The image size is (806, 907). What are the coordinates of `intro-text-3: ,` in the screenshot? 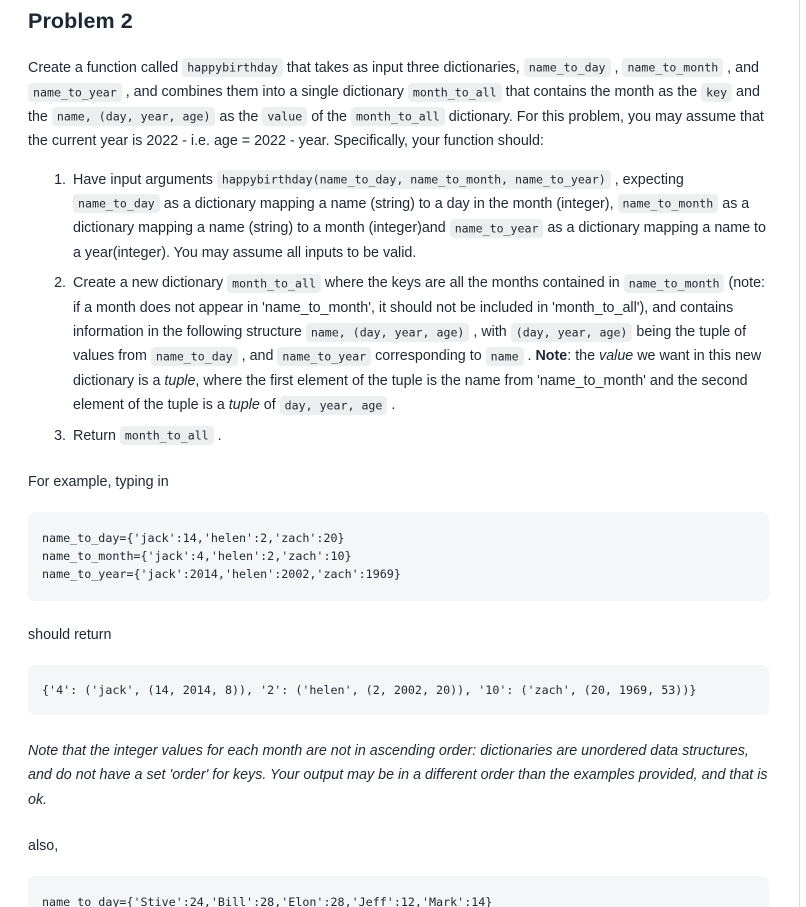 It's located at (616, 67).